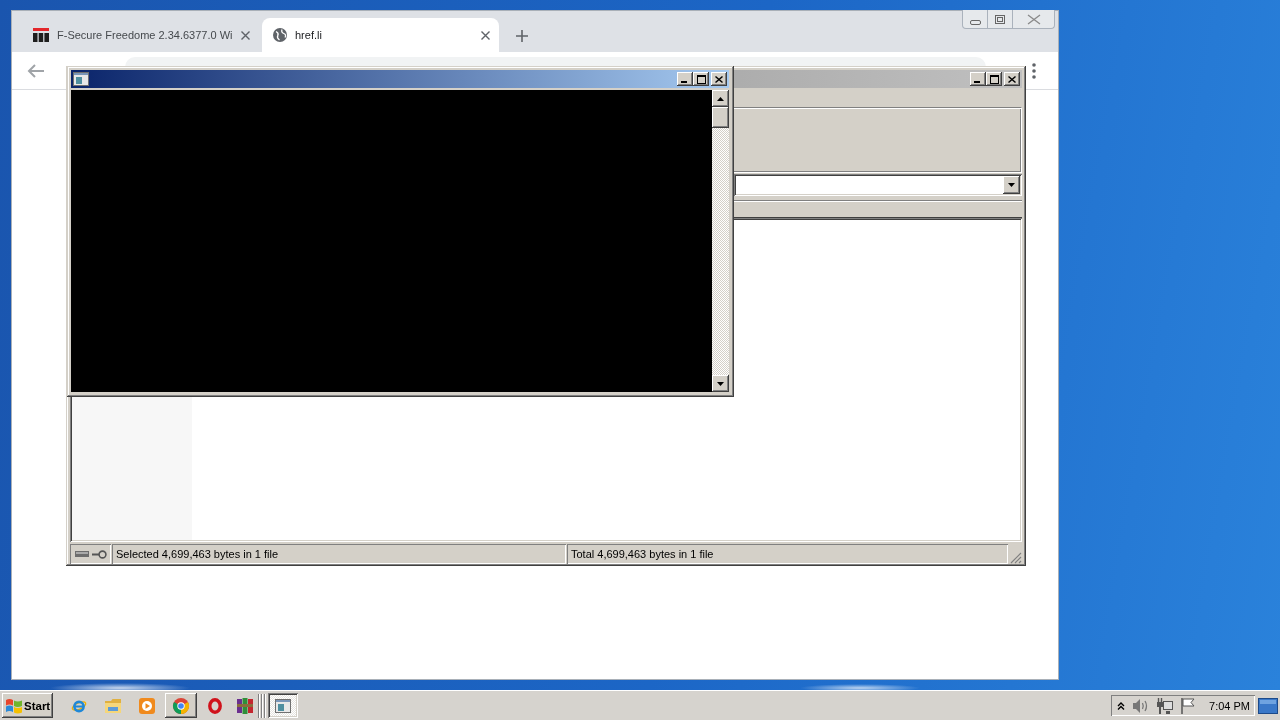  Describe the element at coordinates (215, 705) in the screenshot. I see `ring-icon` at that location.